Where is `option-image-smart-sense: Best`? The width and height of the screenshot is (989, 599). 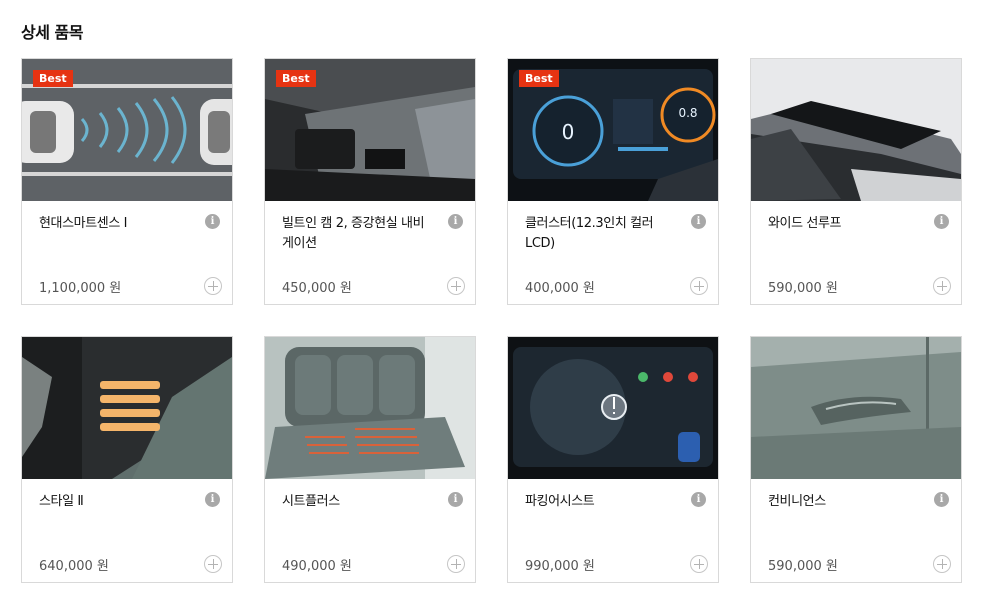
option-image-smart-sense: Best is located at coordinates (127, 130).